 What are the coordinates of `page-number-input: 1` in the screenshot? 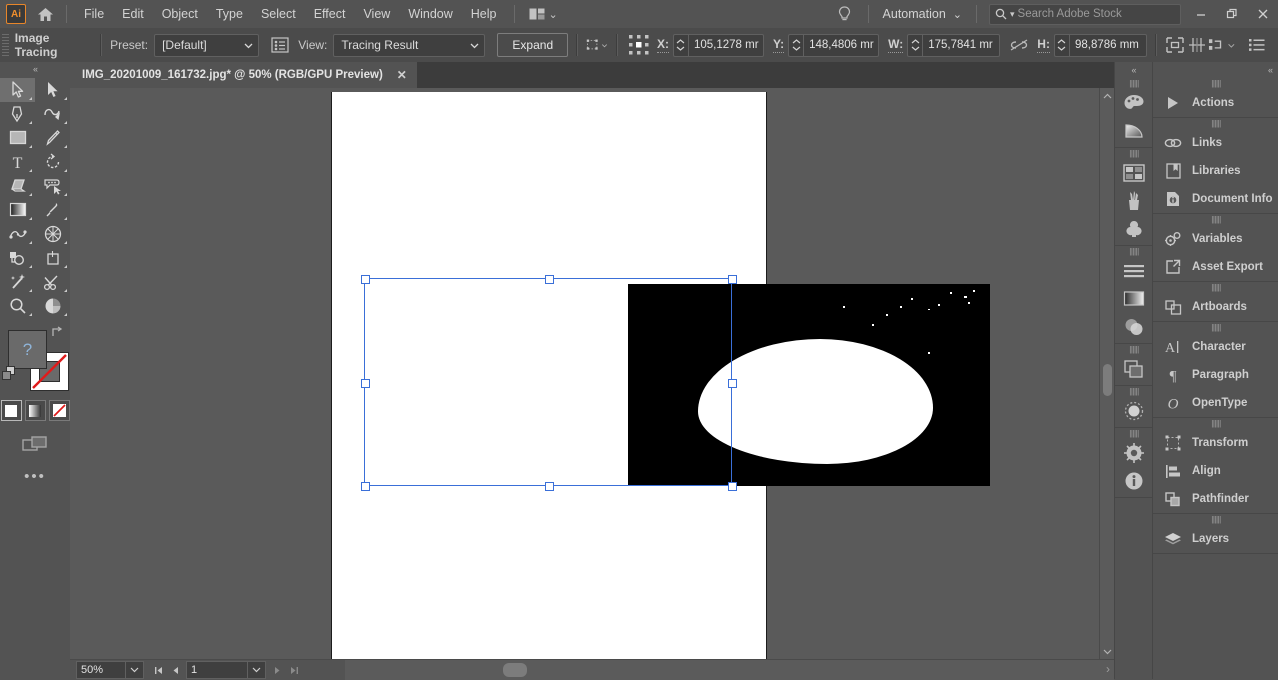 It's located at (216, 670).